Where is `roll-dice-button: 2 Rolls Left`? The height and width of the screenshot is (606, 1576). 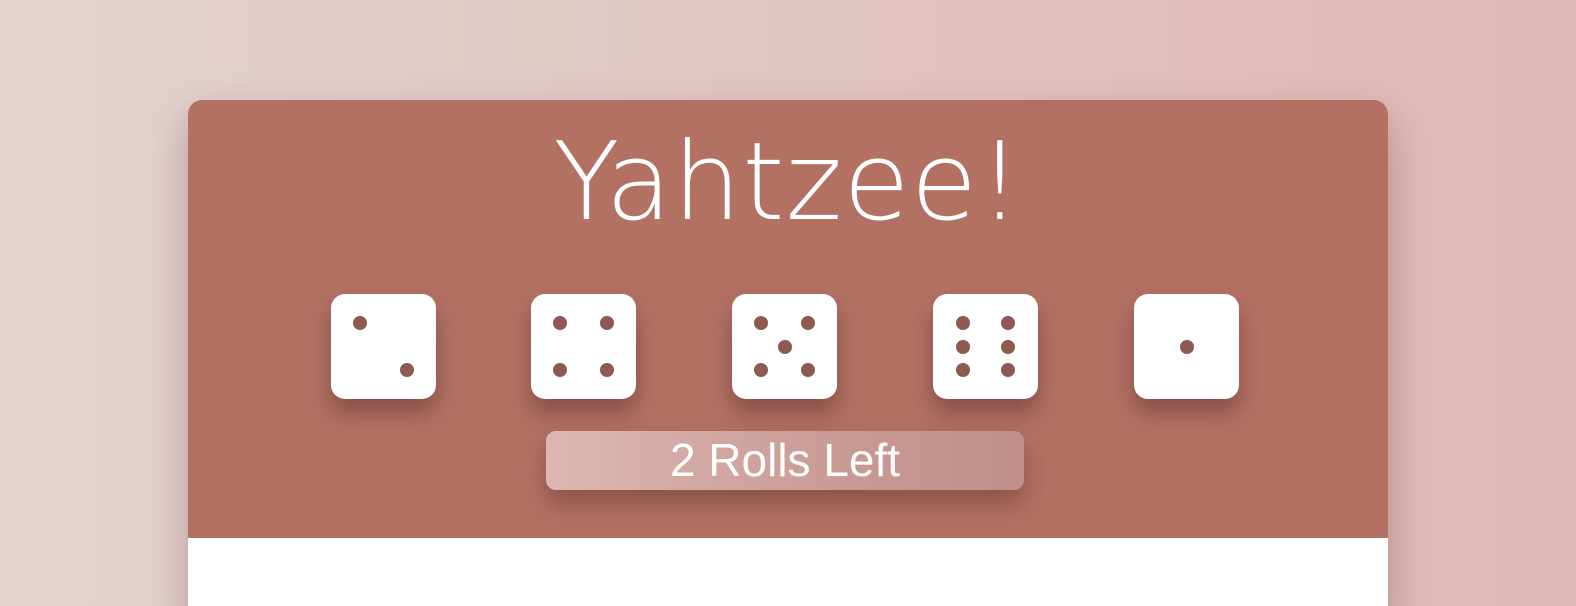
roll-dice-button: 2 Rolls Left is located at coordinates (785, 460).